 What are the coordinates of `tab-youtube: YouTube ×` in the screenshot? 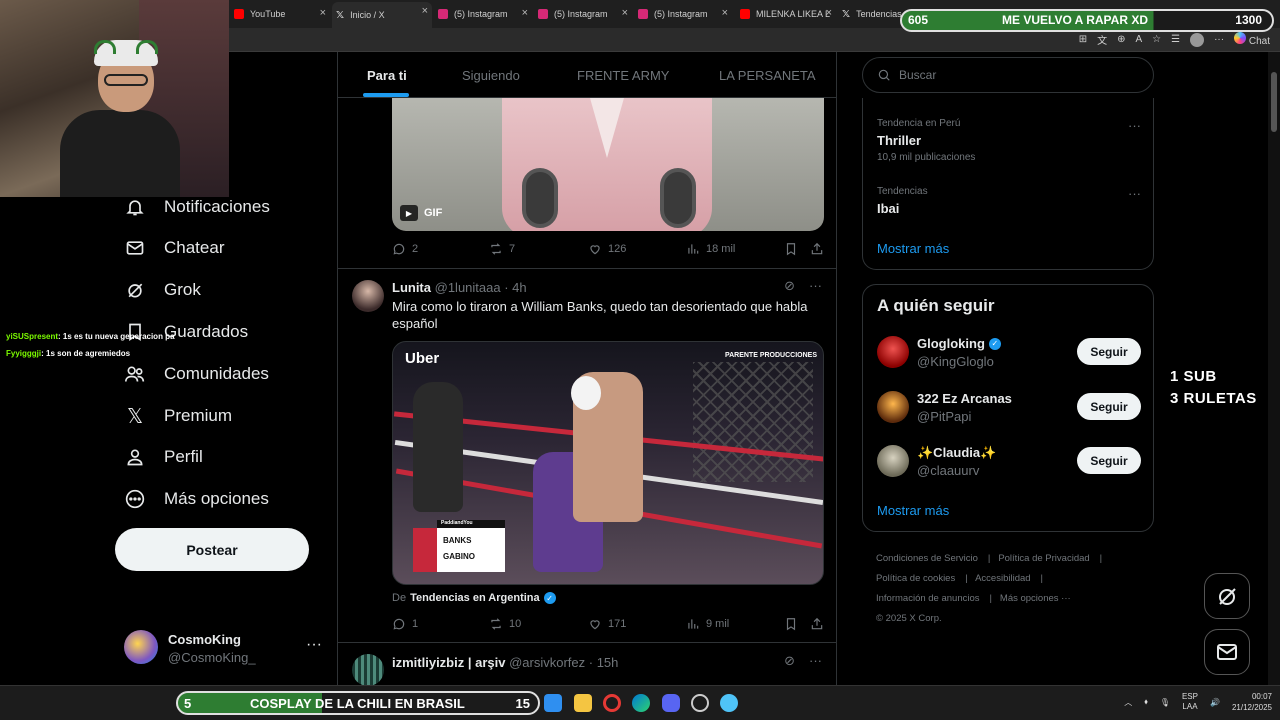 It's located at (280, 14).